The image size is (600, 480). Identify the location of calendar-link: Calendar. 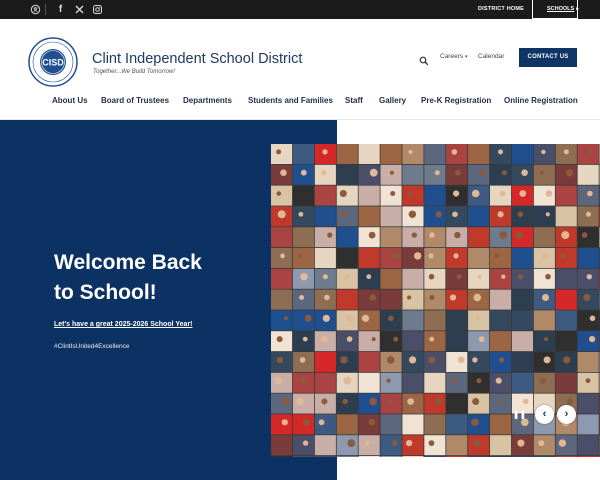
(491, 56).